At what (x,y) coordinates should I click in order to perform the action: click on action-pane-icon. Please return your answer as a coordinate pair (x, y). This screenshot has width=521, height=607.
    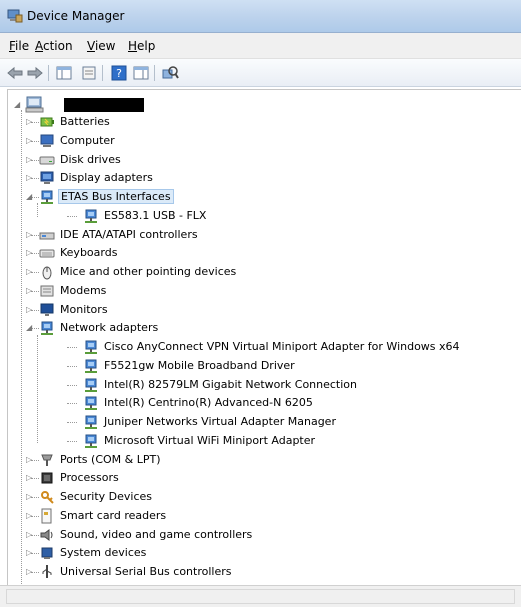
    Looking at the image, I should click on (141, 73).